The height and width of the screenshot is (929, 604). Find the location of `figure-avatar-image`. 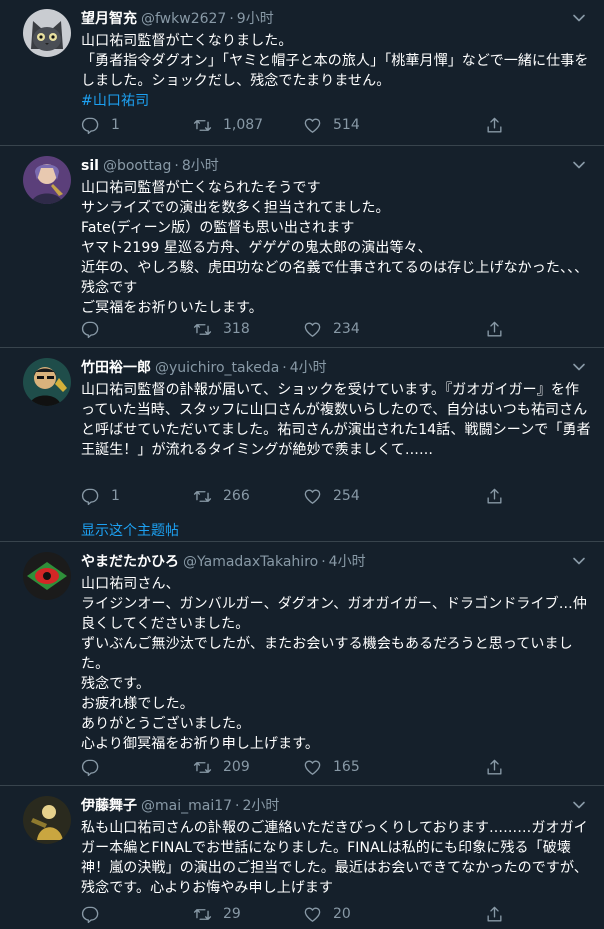

figure-avatar-image is located at coordinates (47, 820).